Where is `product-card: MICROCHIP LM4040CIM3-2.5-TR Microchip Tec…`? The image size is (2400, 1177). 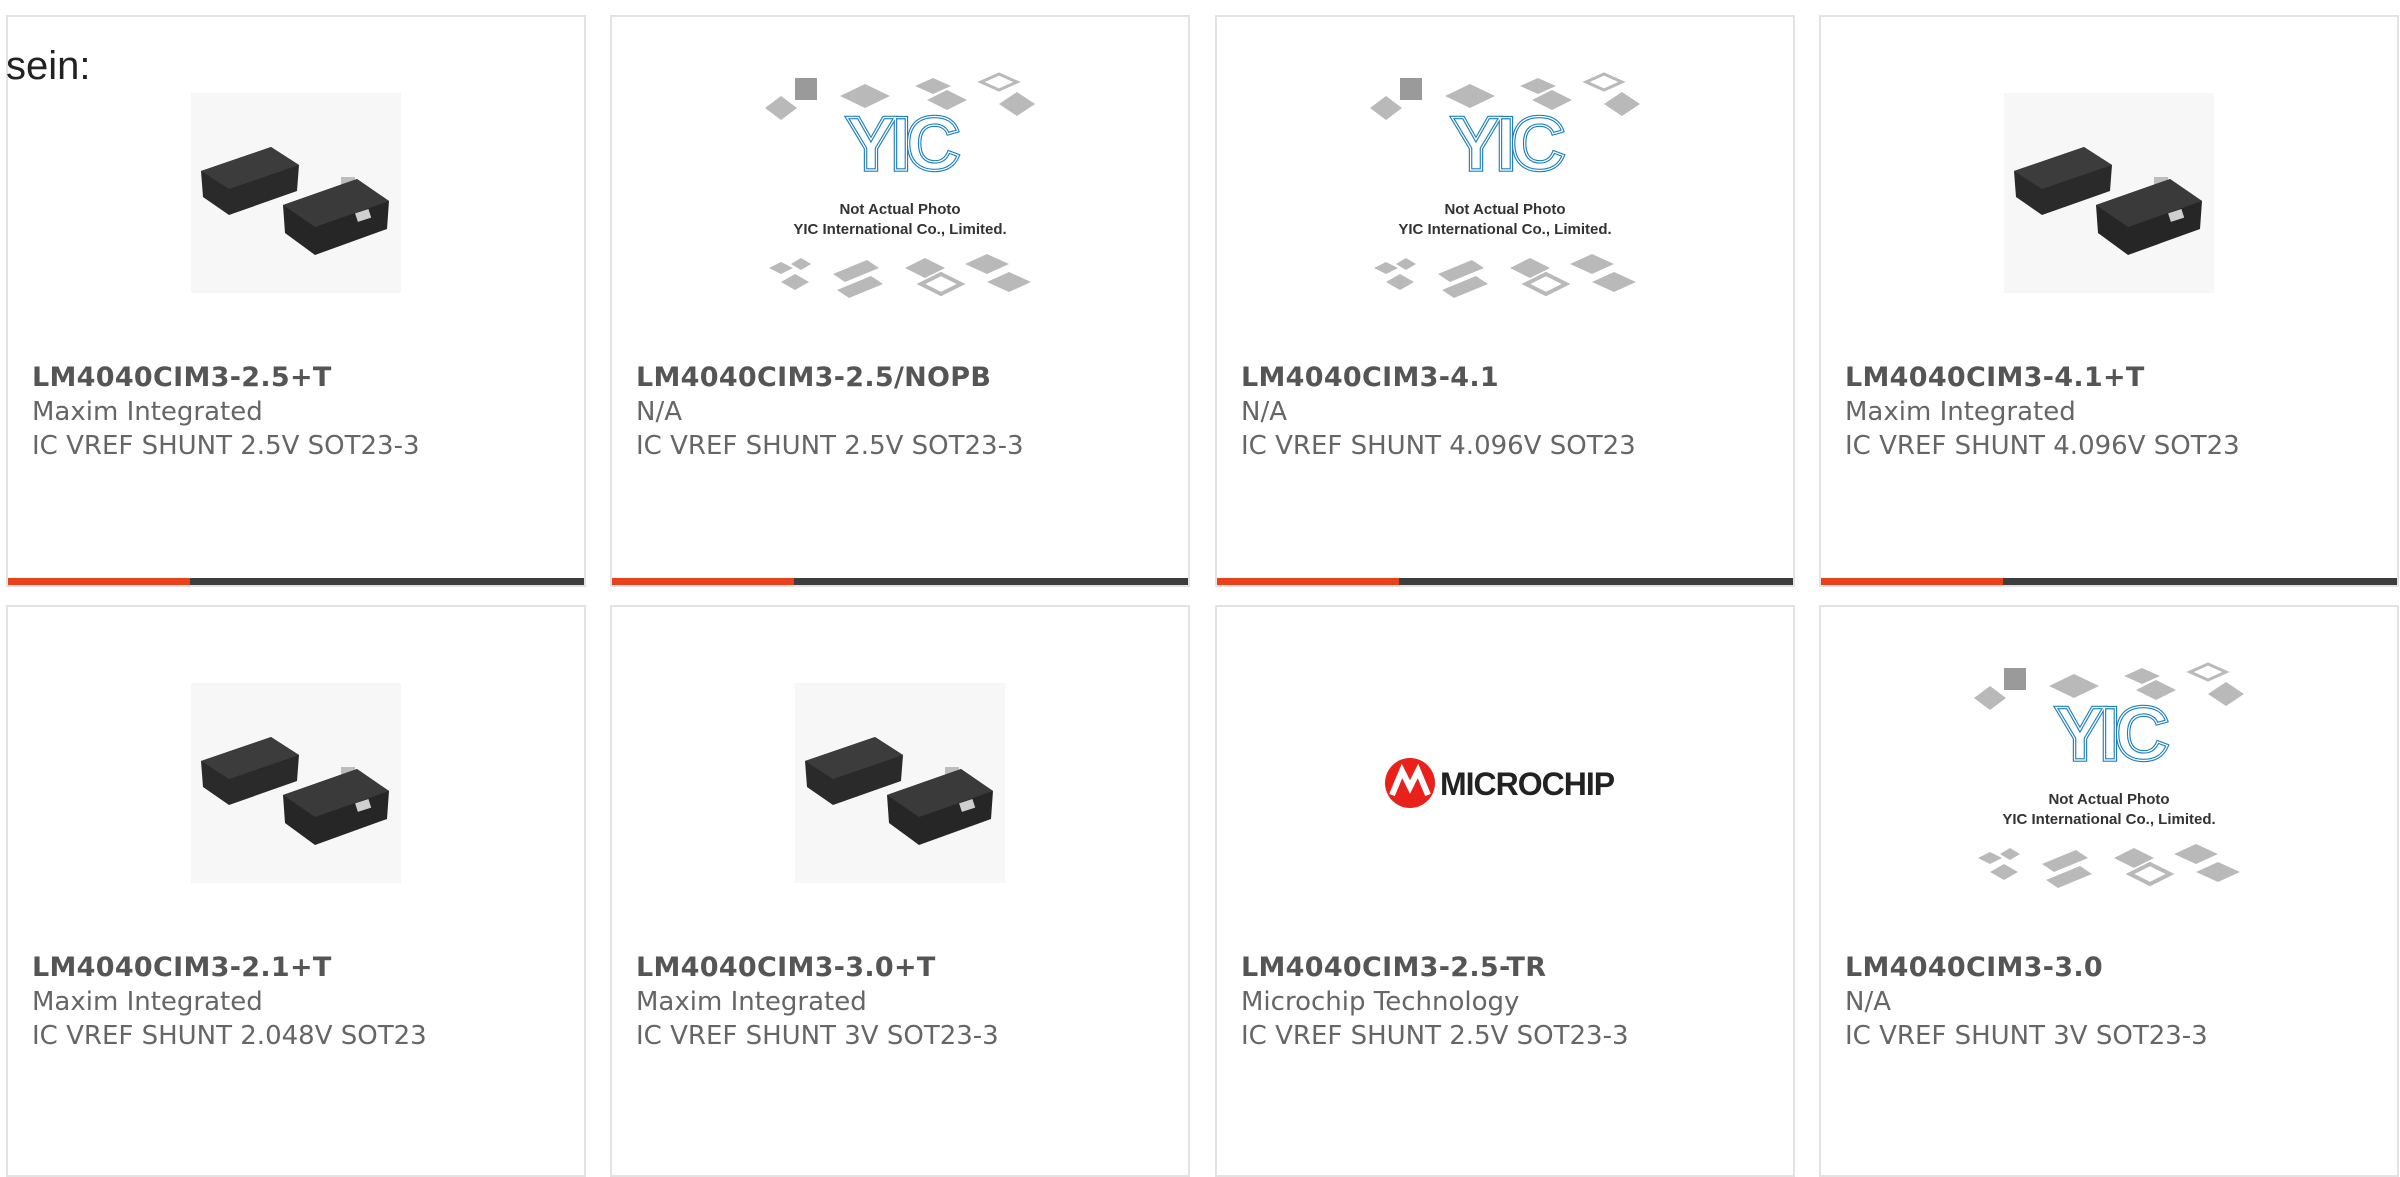
product-card: MICROCHIP LM4040CIM3-2.5-TR Microchip Tec… is located at coordinates (1505, 891).